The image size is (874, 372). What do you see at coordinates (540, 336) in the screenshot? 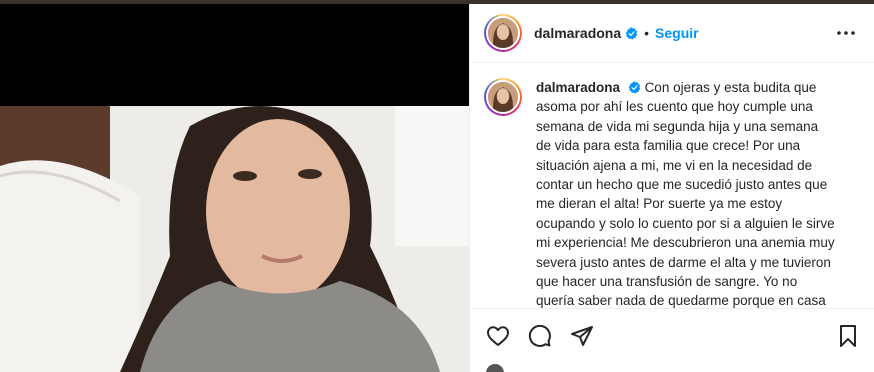
I see `comment-icon` at bounding box center [540, 336].